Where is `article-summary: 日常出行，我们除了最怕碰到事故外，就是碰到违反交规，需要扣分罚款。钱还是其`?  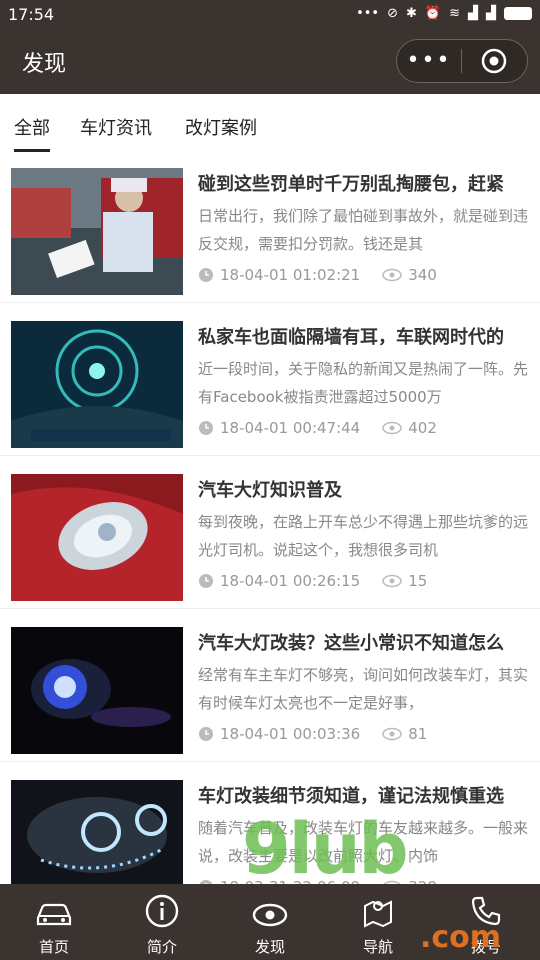 article-summary: 日常出行，我们除了最怕碰到事故外，就是碰到违反交规，需要扣分罚款。钱还是其 is located at coordinates (363, 230).